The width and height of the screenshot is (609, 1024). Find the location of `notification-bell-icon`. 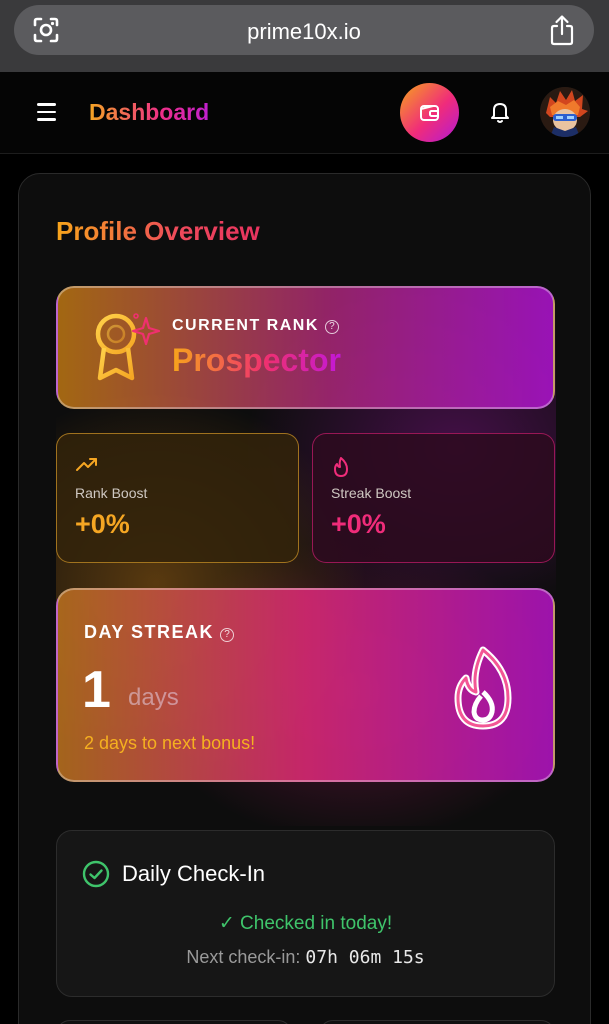

notification-bell-icon is located at coordinates (500, 112).